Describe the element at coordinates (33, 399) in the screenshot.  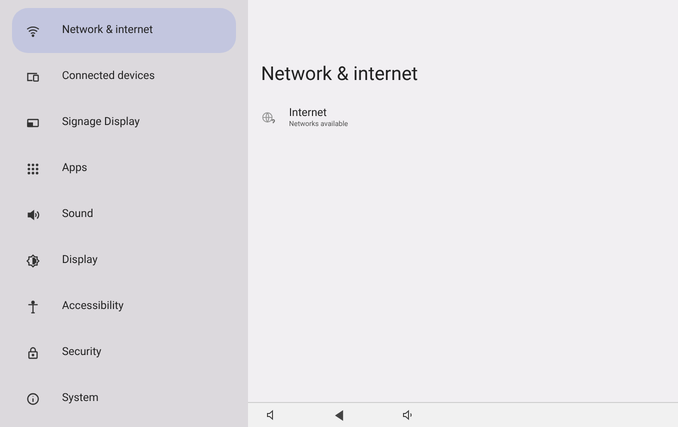
I see `info-icon` at that location.